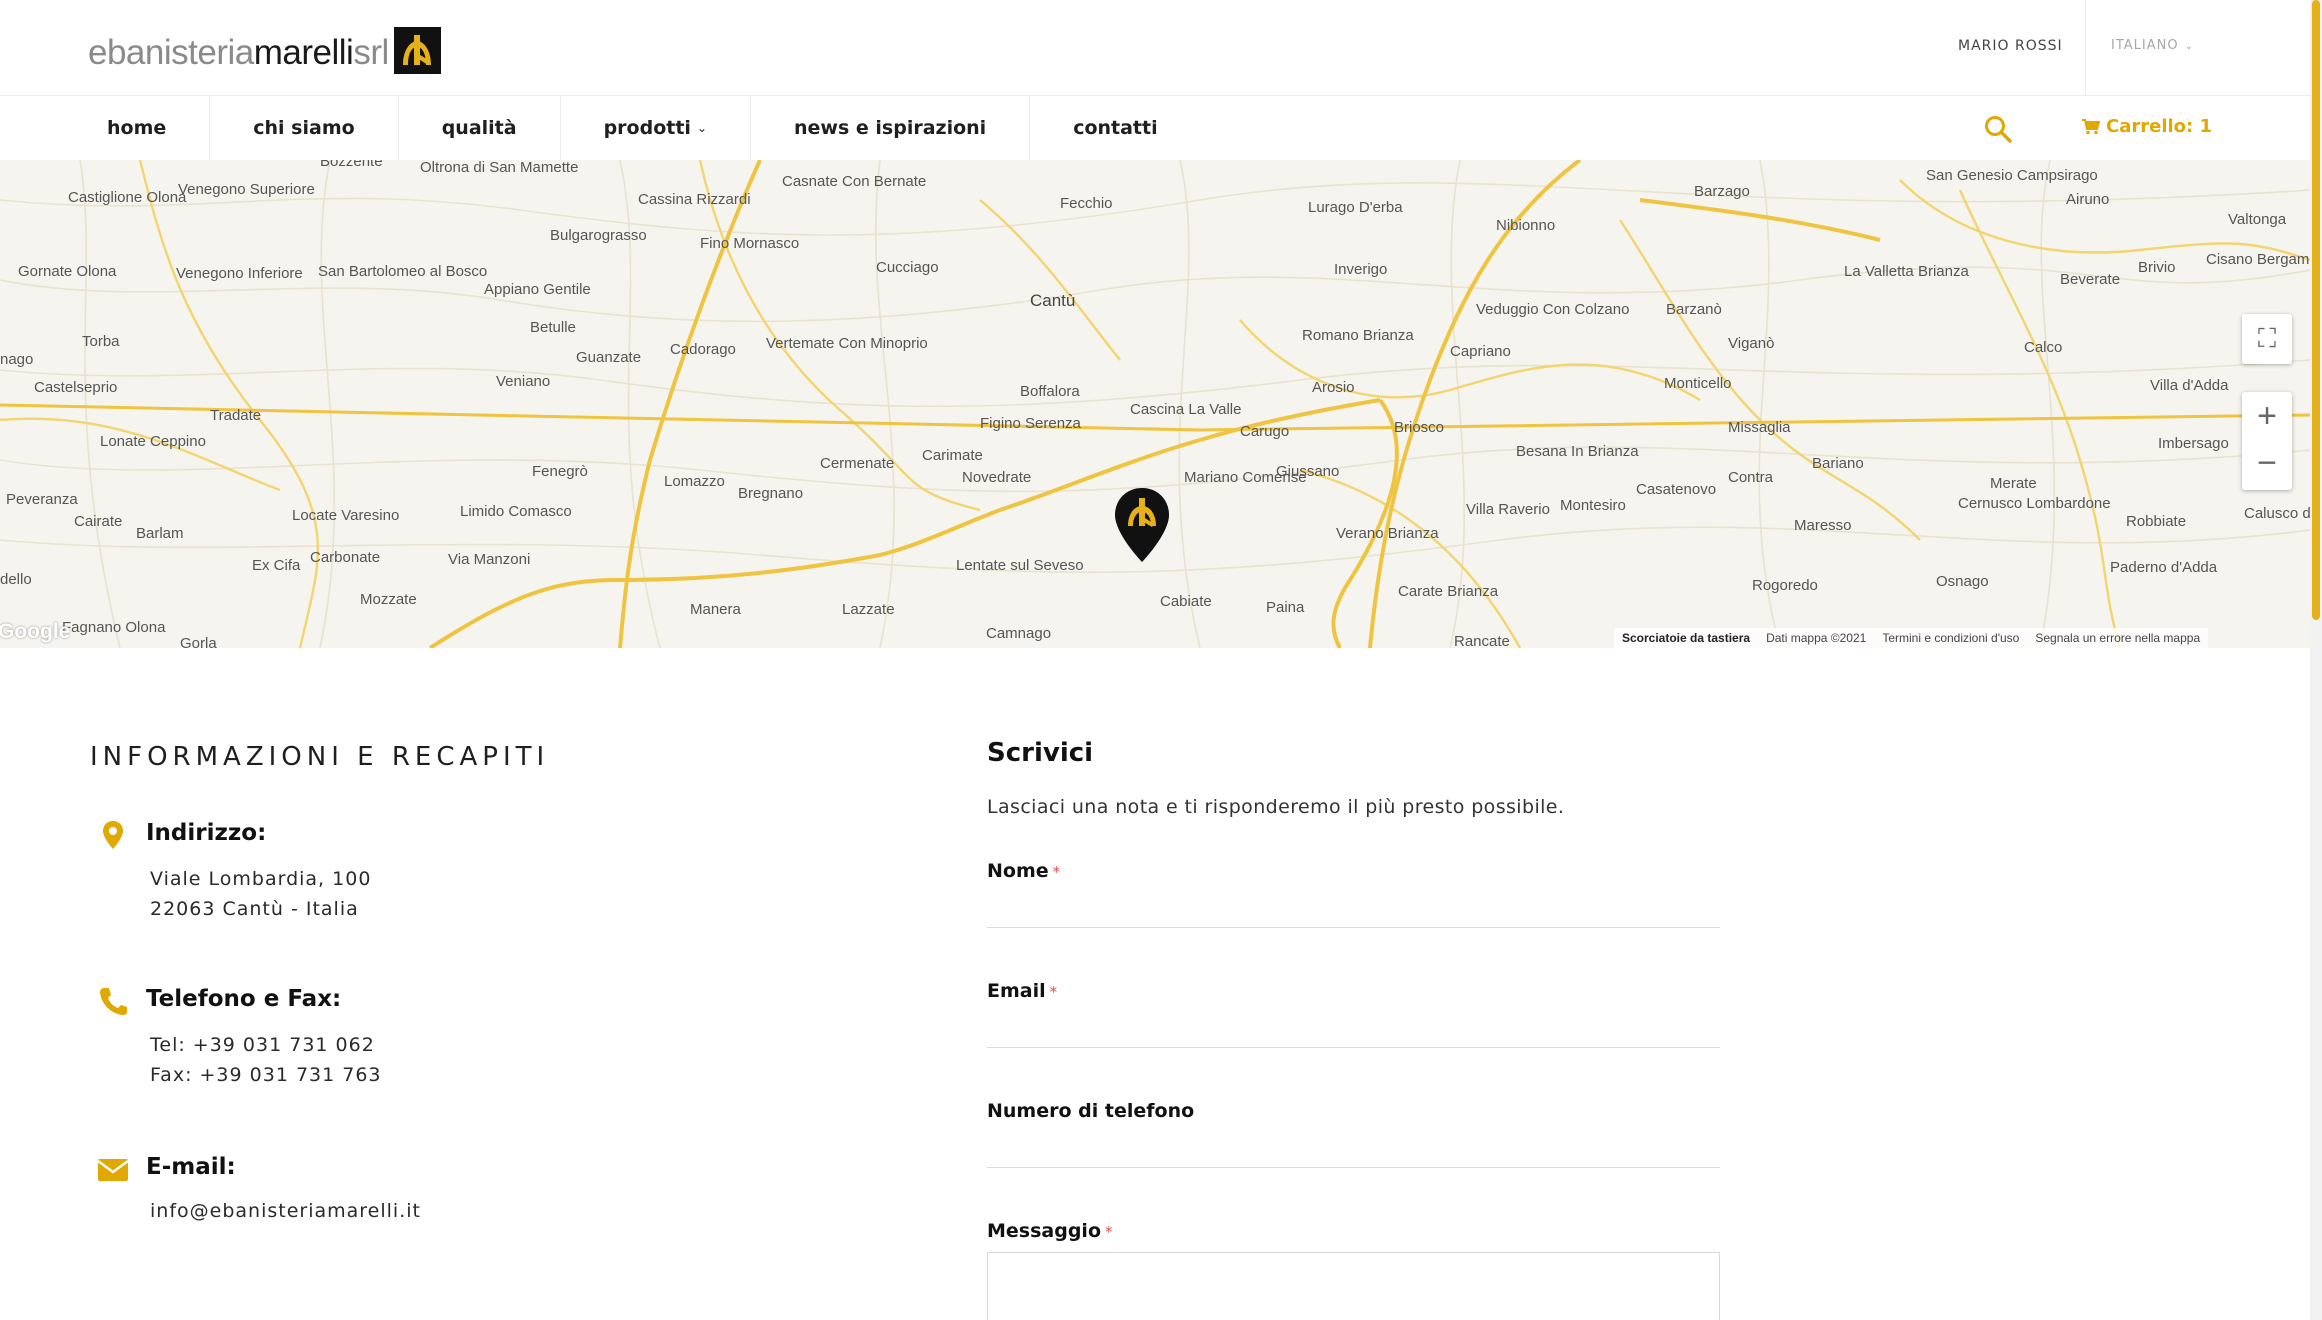 This screenshot has width=2322, height=1320. I want to click on map-label: Oltrona di San Mamette, so click(499, 168).